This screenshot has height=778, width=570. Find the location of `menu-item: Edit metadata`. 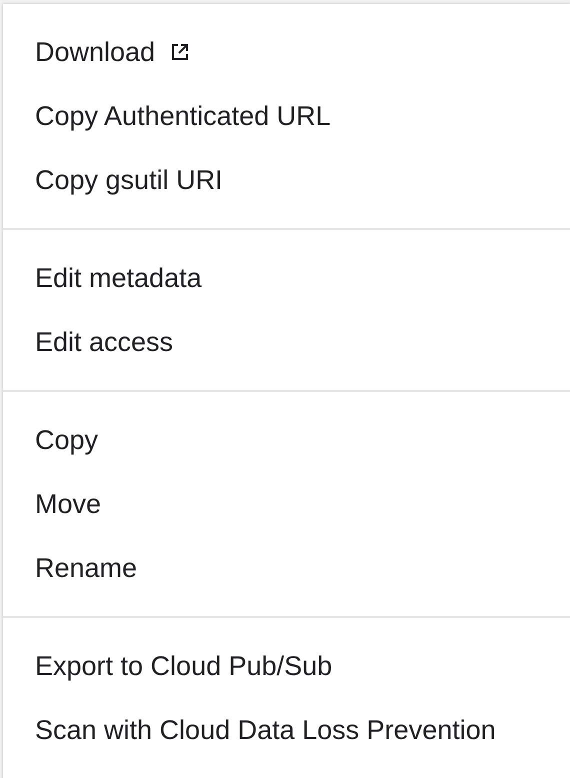

menu-item: Edit metadata is located at coordinates (286, 278).